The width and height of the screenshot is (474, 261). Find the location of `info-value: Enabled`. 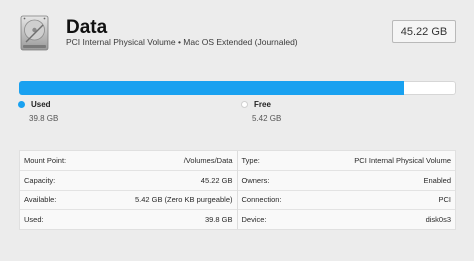

info-value: Enabled is located at coordinates (437, 180).